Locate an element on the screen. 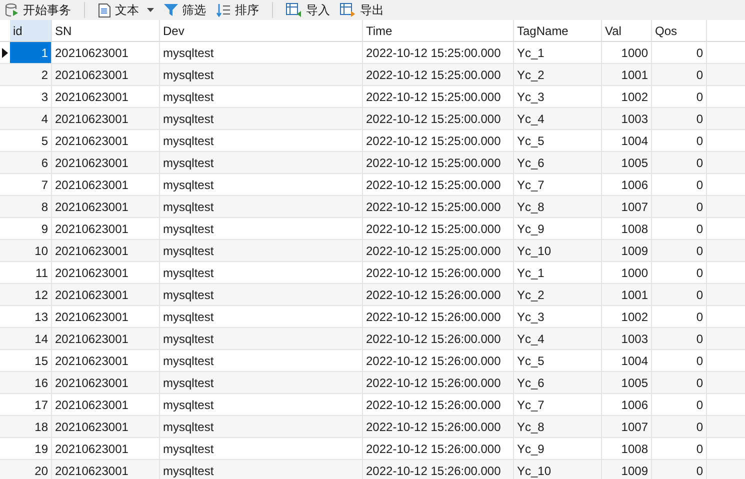 The width and height of the screenshot is (745, 479). toolbar-button: 筛选 is located at coordinates (185, 10).